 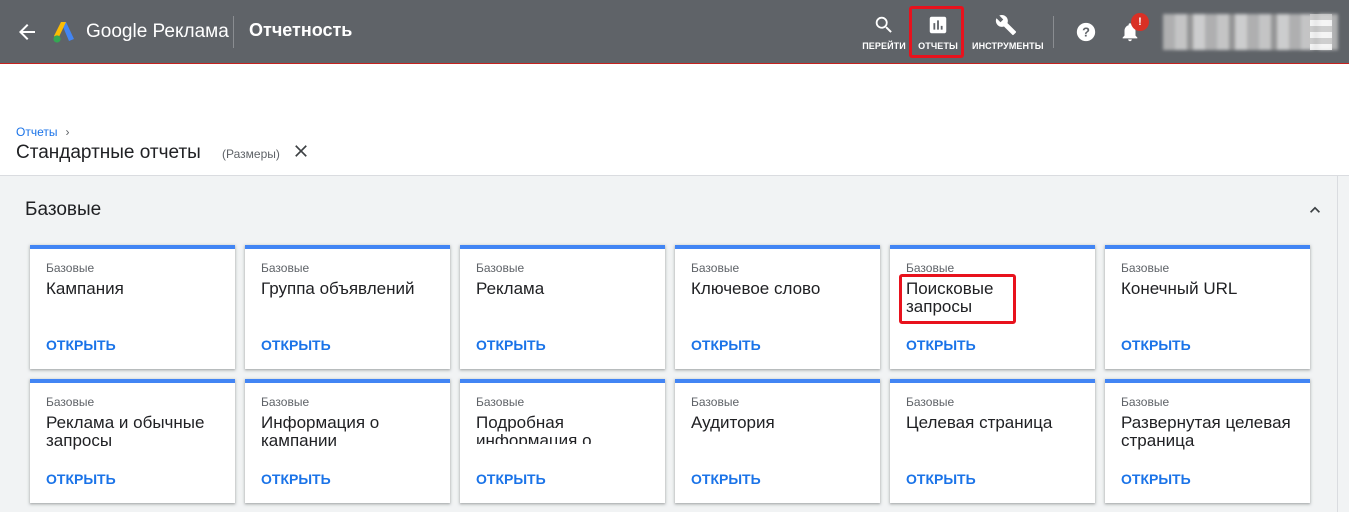 What do you see at coordinates (157, 31) in the screenshot?
I see `brand-name: Google Реклама` at bounding box center [157, 31].